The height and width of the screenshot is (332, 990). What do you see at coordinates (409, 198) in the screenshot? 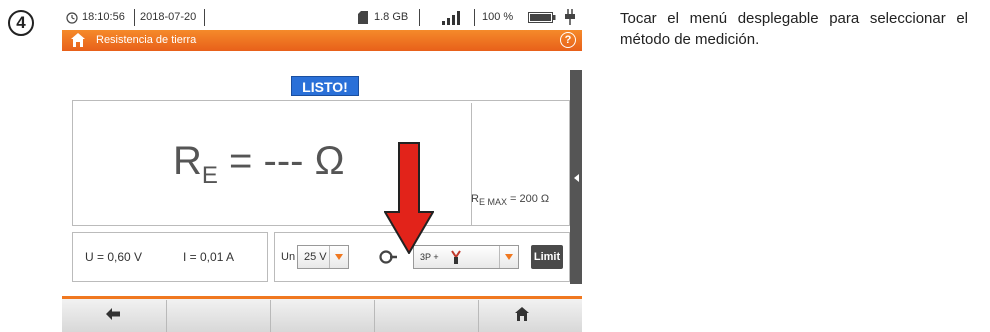
I see `red-pointer-arrow` at bounding box center [409, 198].